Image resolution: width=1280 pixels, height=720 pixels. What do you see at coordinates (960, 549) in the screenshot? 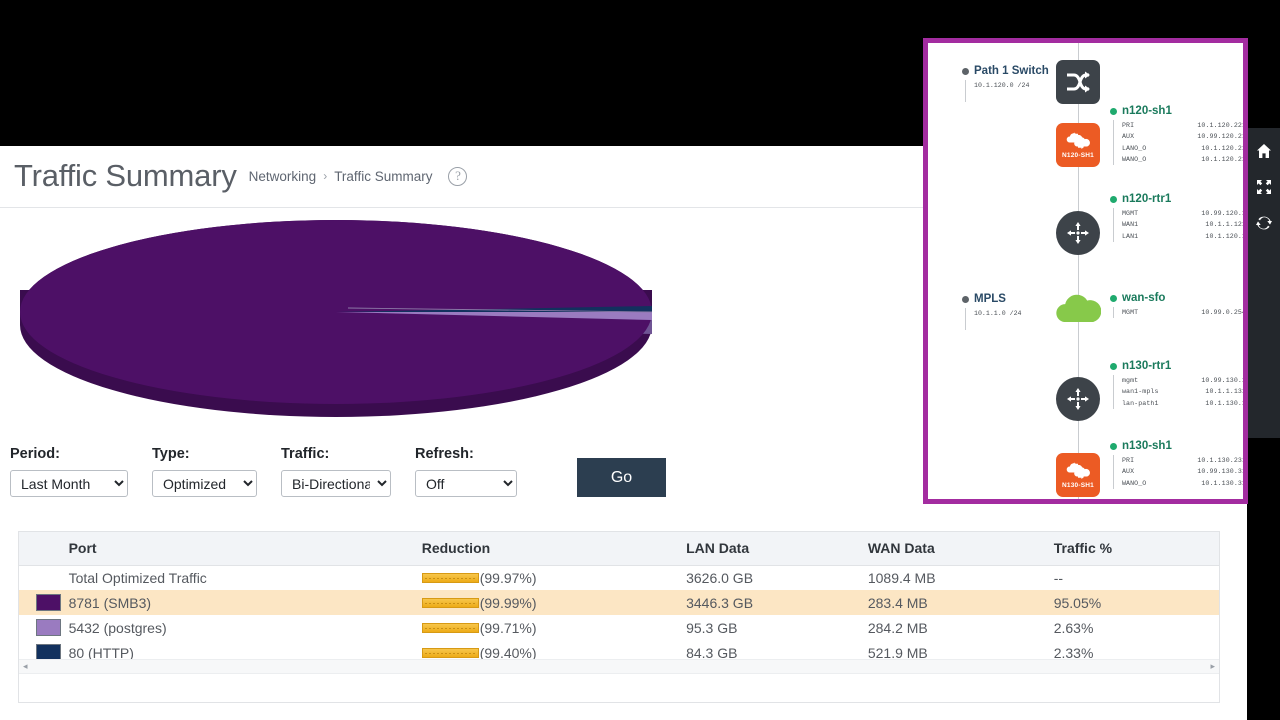
I see `table-header-wan-data: WAN Data` at bounding box center [960, 549].